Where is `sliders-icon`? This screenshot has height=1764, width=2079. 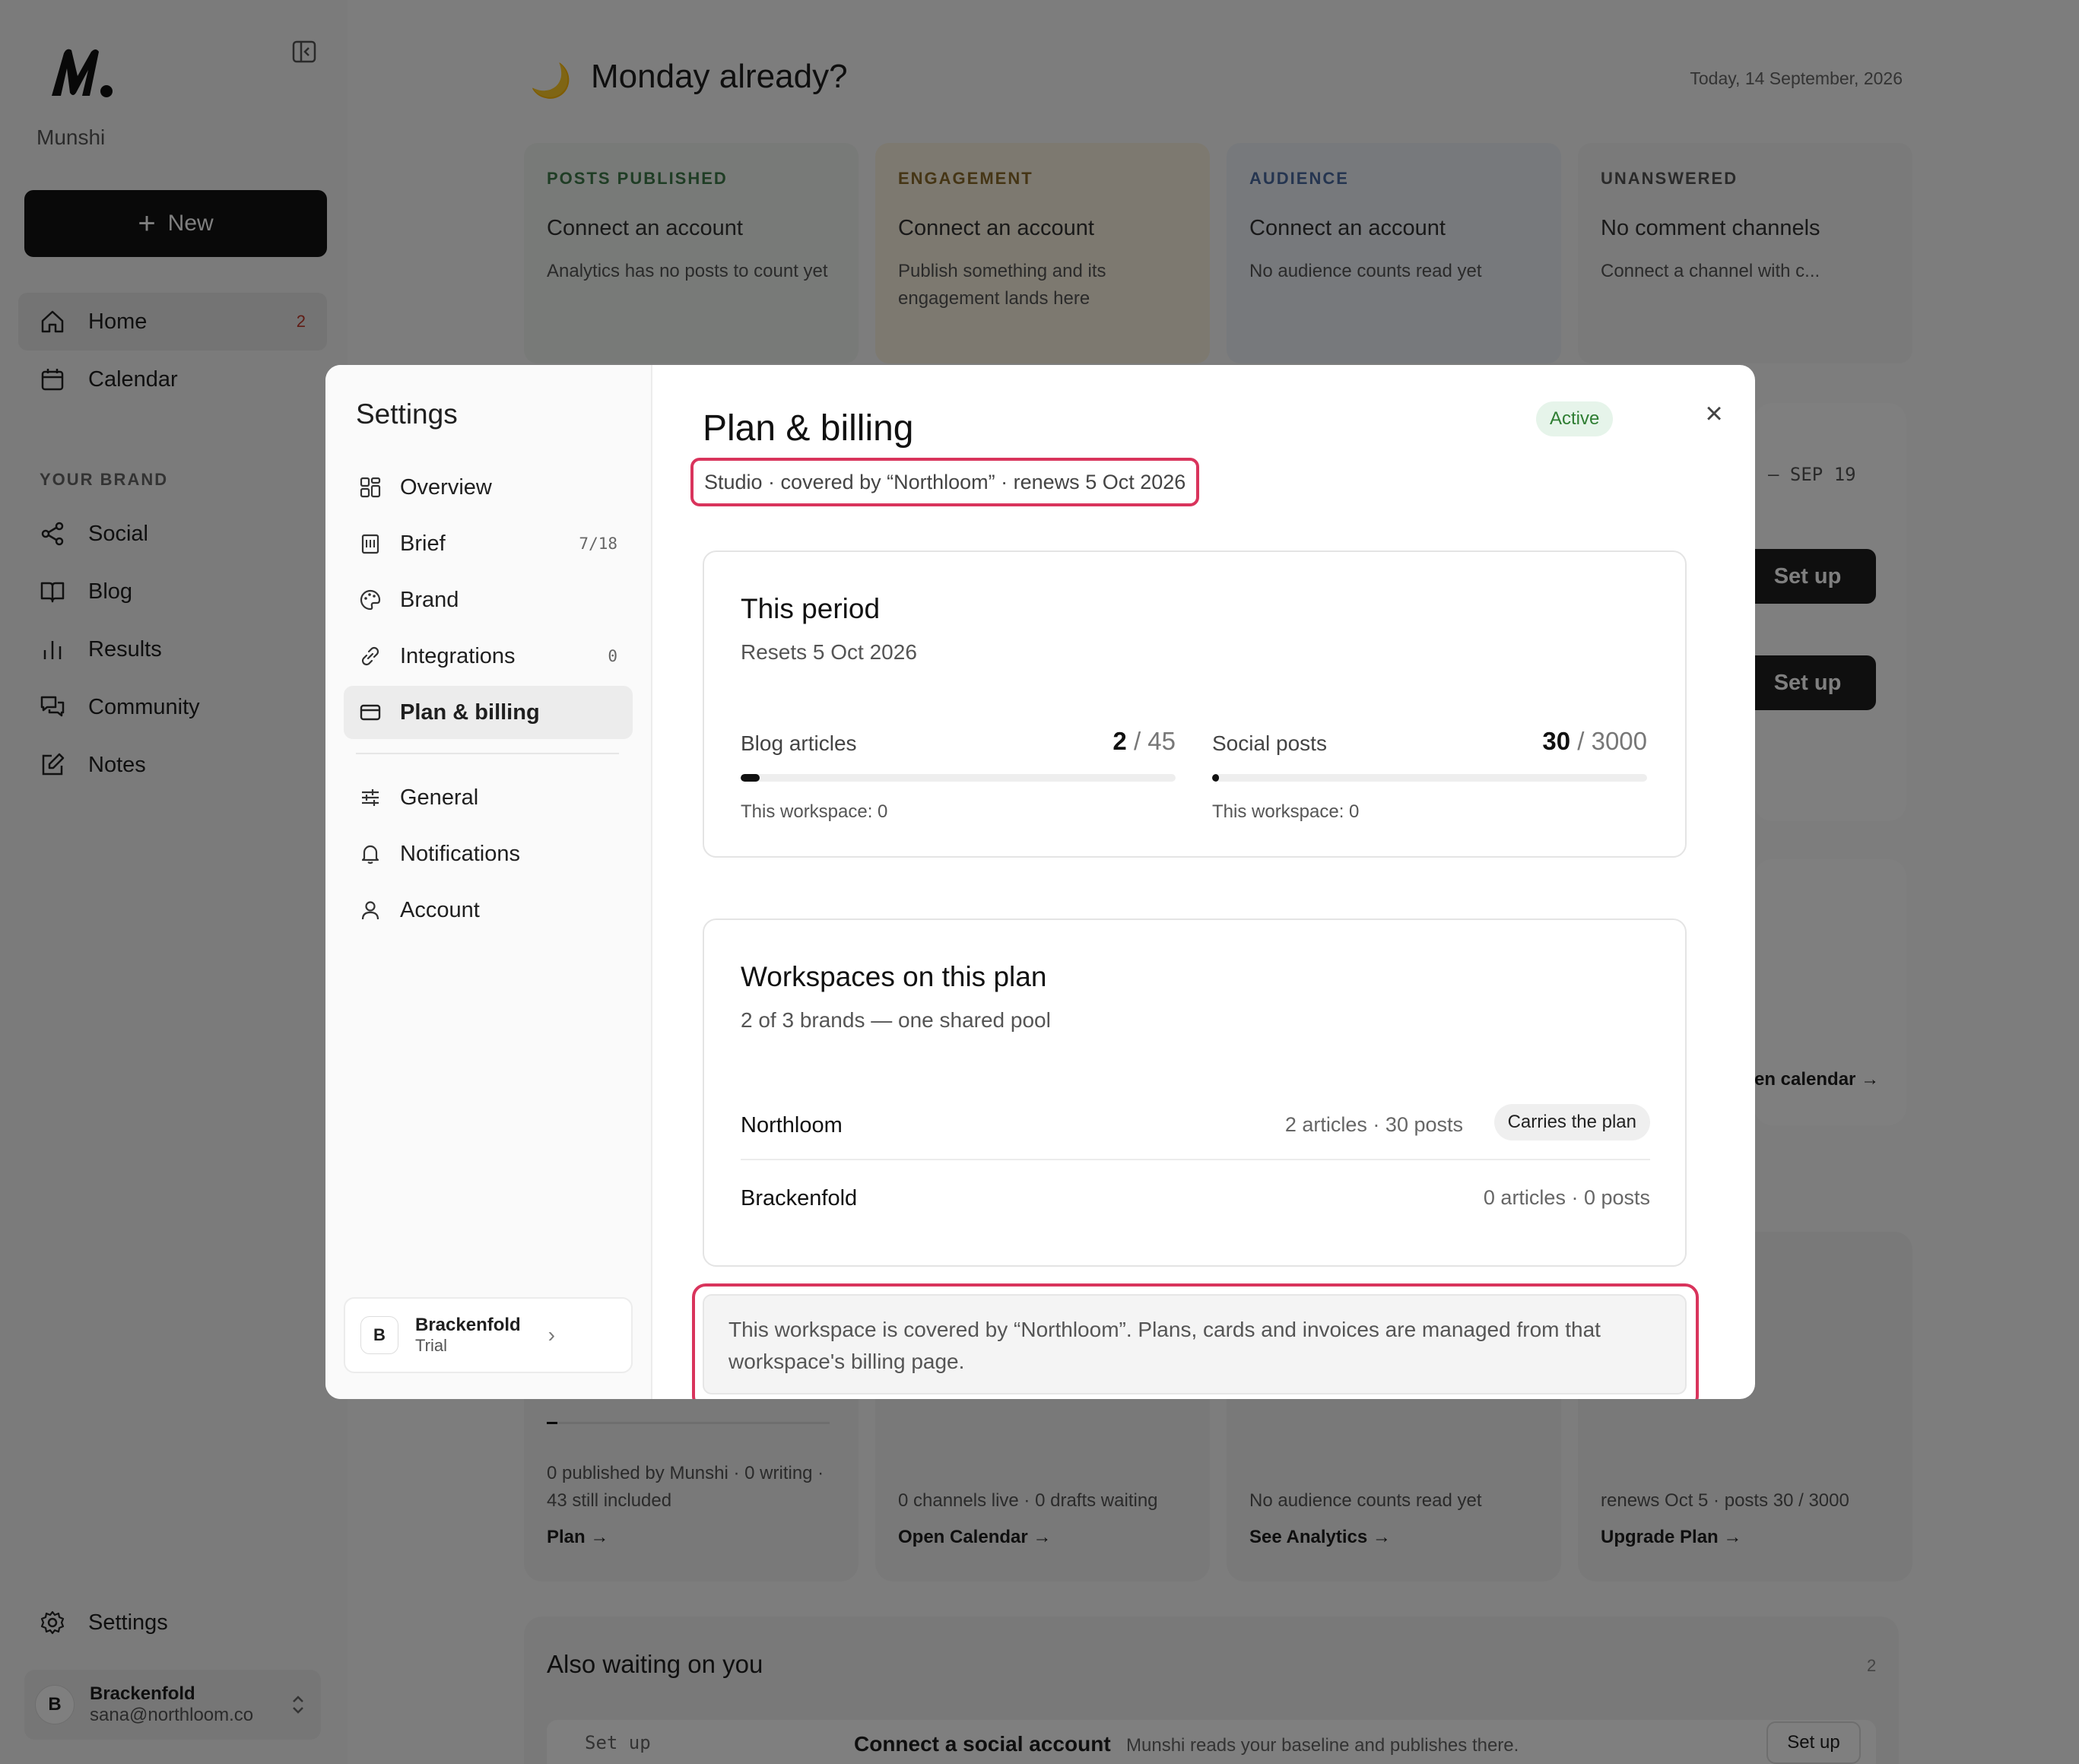 sliders-icon is located at coordinates (370, 797).